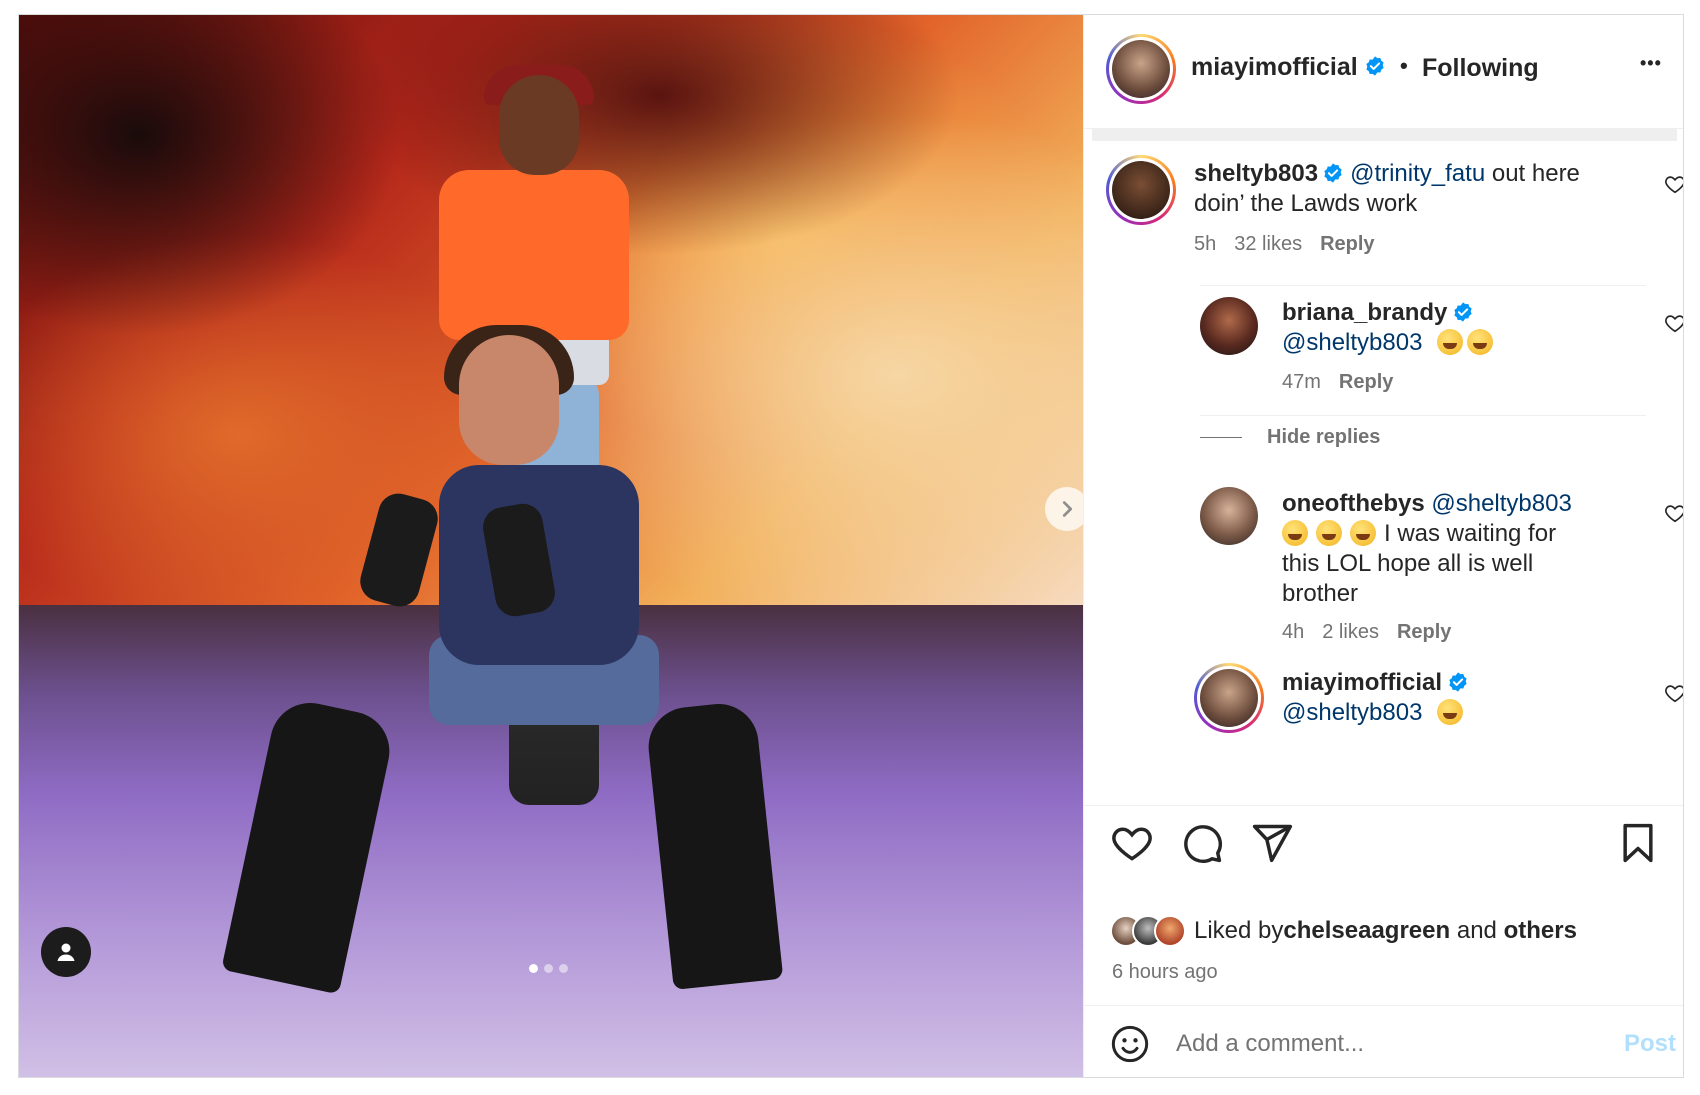  Describe the element at coordinates (1141, 69) in the screenshot. I see `author-avatar` at that location.